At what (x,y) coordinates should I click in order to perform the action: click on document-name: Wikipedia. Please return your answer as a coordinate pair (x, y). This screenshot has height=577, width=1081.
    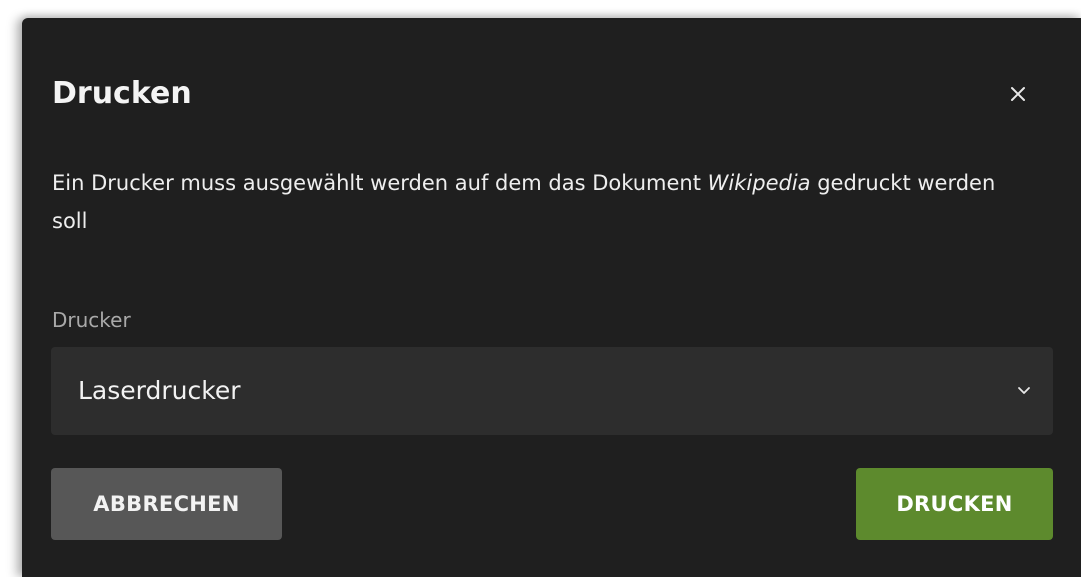
    Looking at the image, I should click on (759, 183).